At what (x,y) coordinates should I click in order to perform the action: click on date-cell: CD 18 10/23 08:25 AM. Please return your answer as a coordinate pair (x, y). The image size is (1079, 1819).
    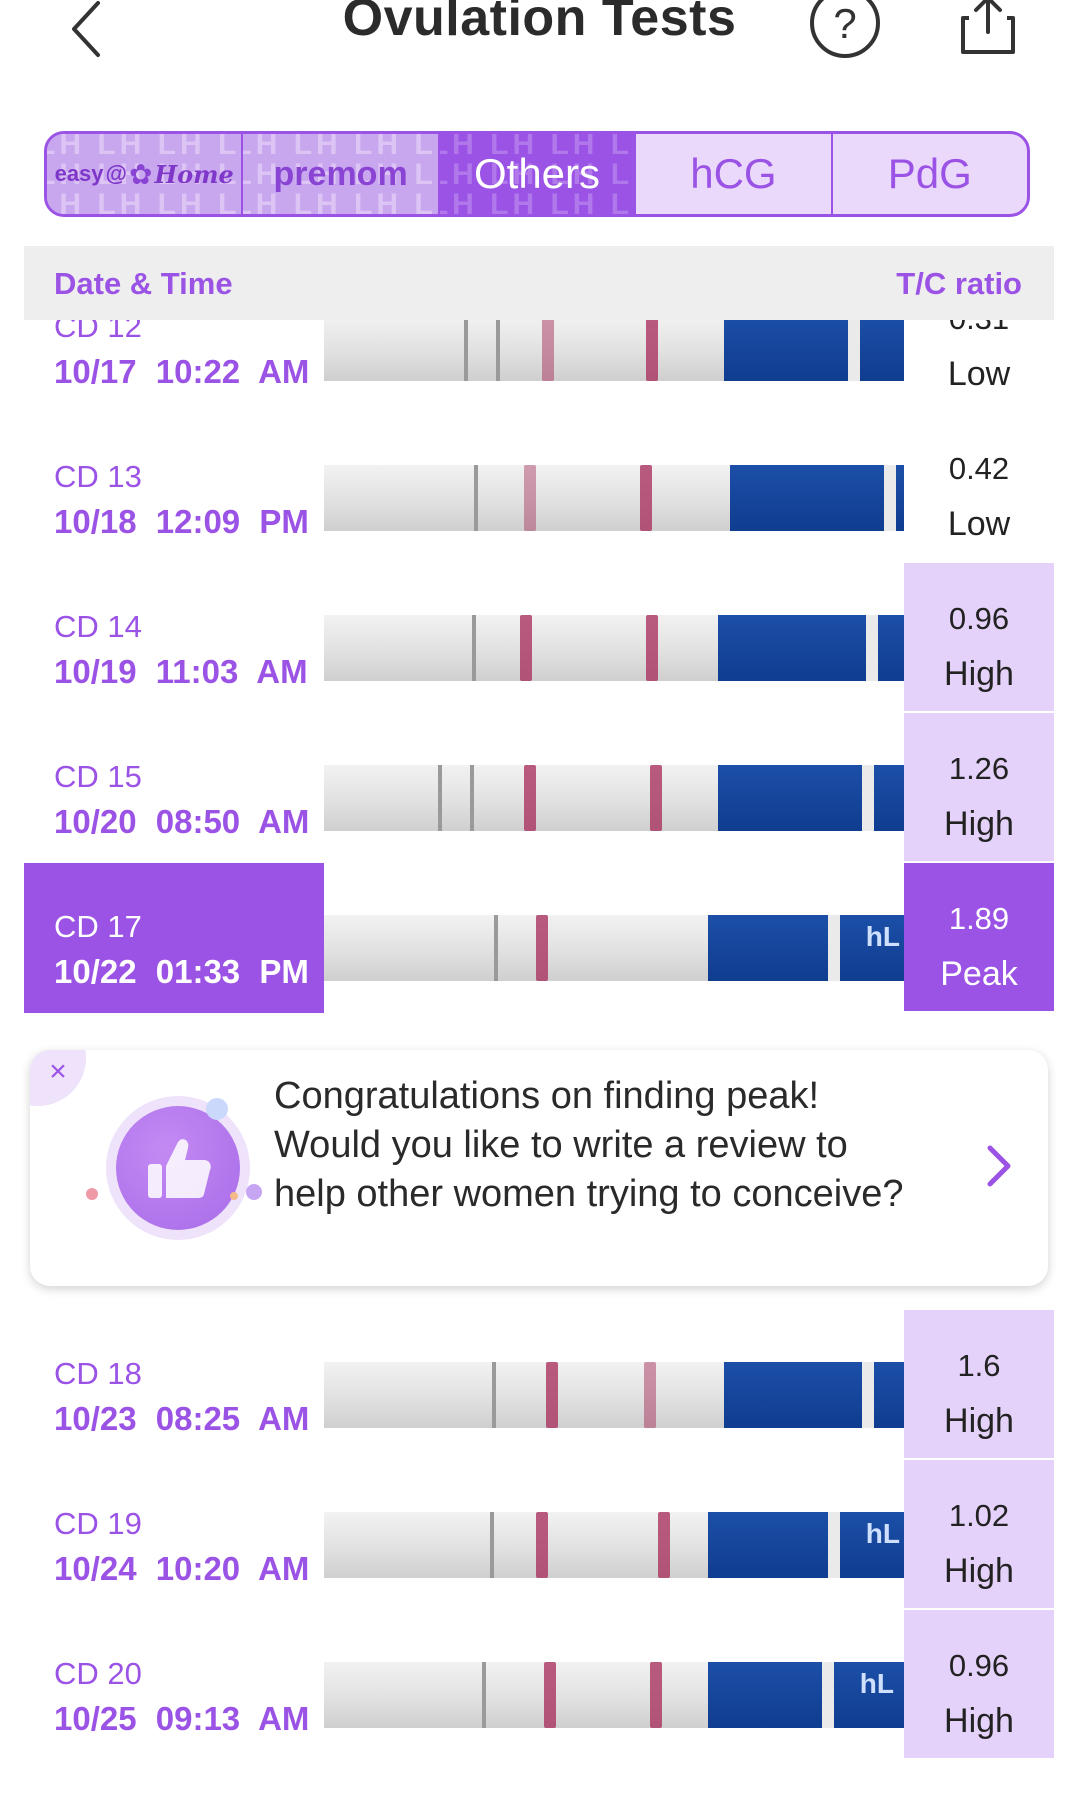
    Looking at the image, I should click on (174, 1385).